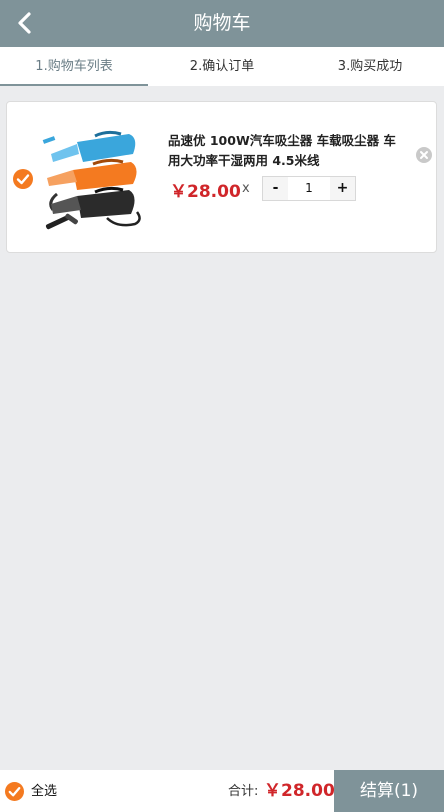 The width and height of the screenshot is (444, 812). I want to click on remove-item-icon, so click(424, 155).